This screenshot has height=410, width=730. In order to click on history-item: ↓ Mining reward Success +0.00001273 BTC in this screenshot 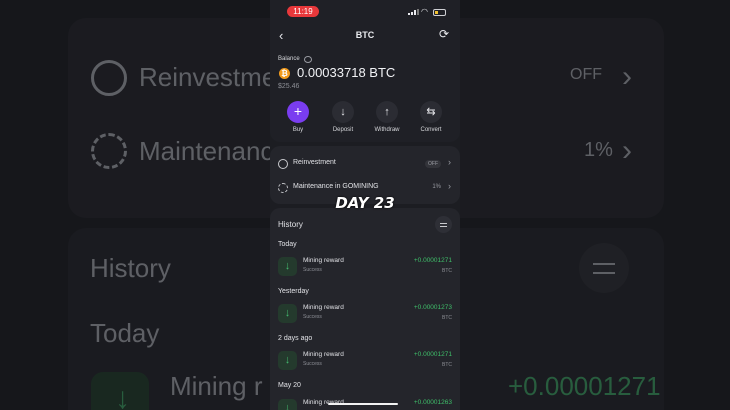, I will do `click(365, 315)`.